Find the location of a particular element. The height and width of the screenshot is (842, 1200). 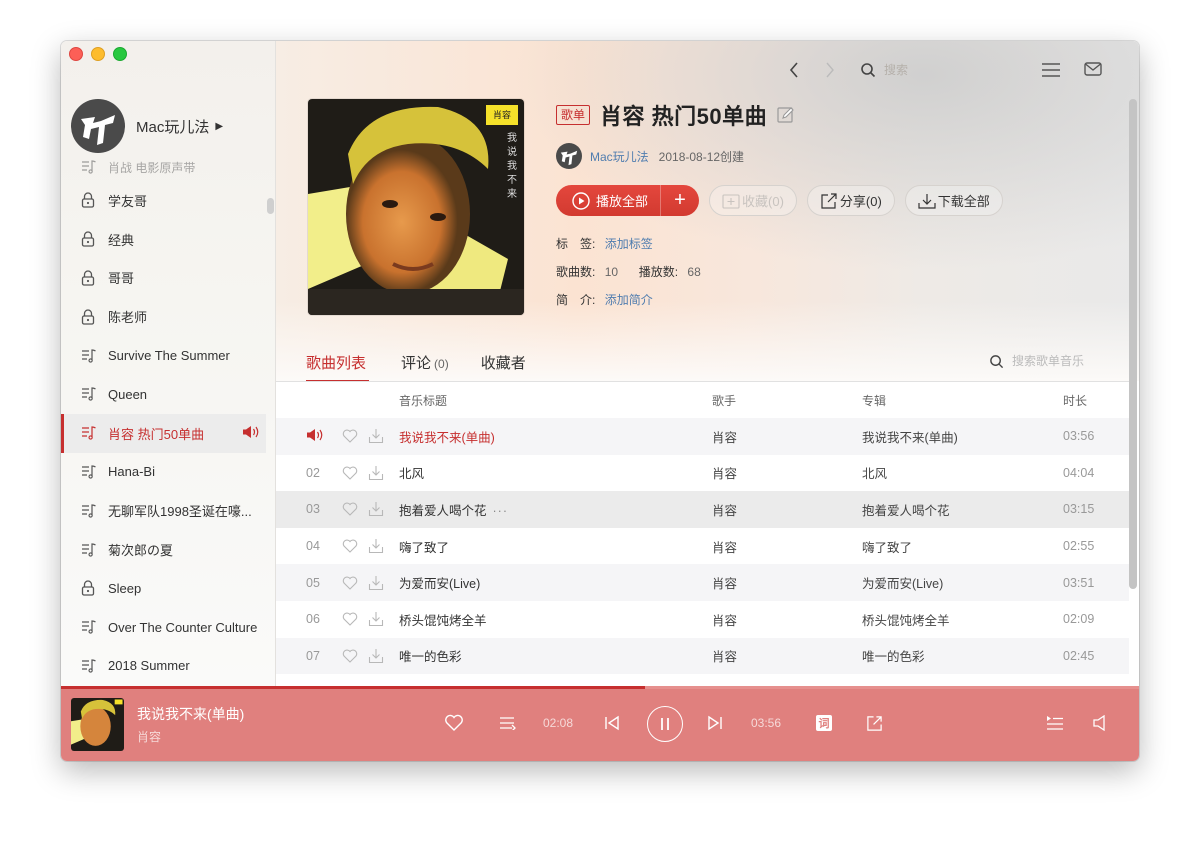

song-title: 为爱而安(Live) is located at coordinates (439, 582).